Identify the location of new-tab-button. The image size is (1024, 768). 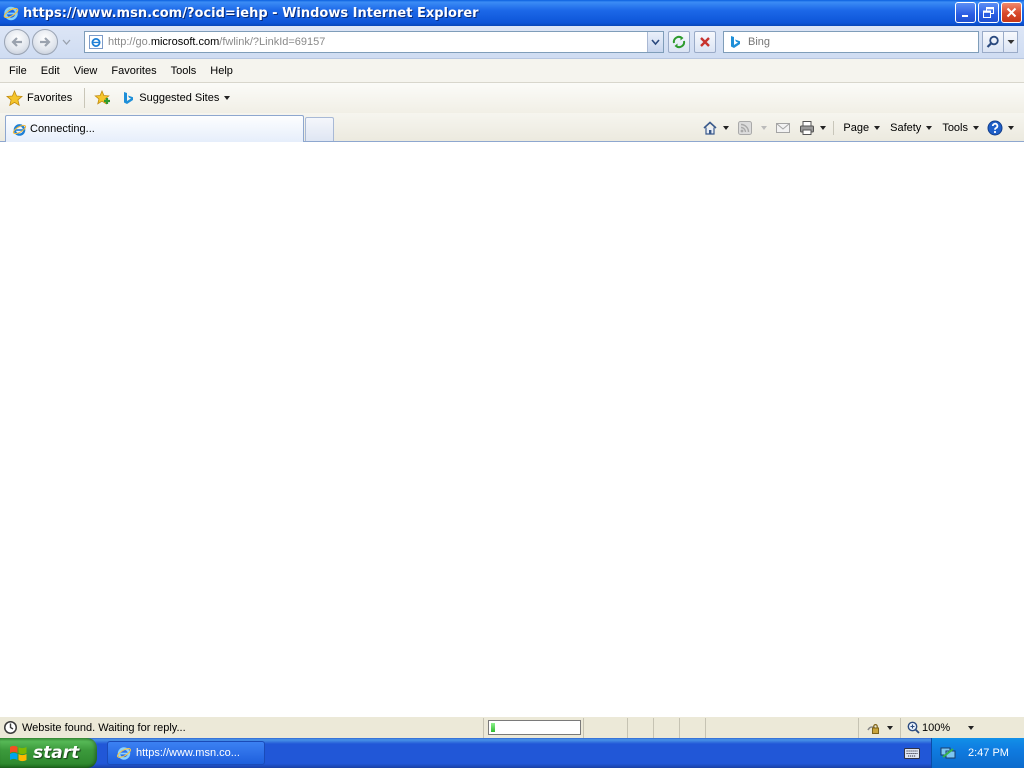
(319, 129).